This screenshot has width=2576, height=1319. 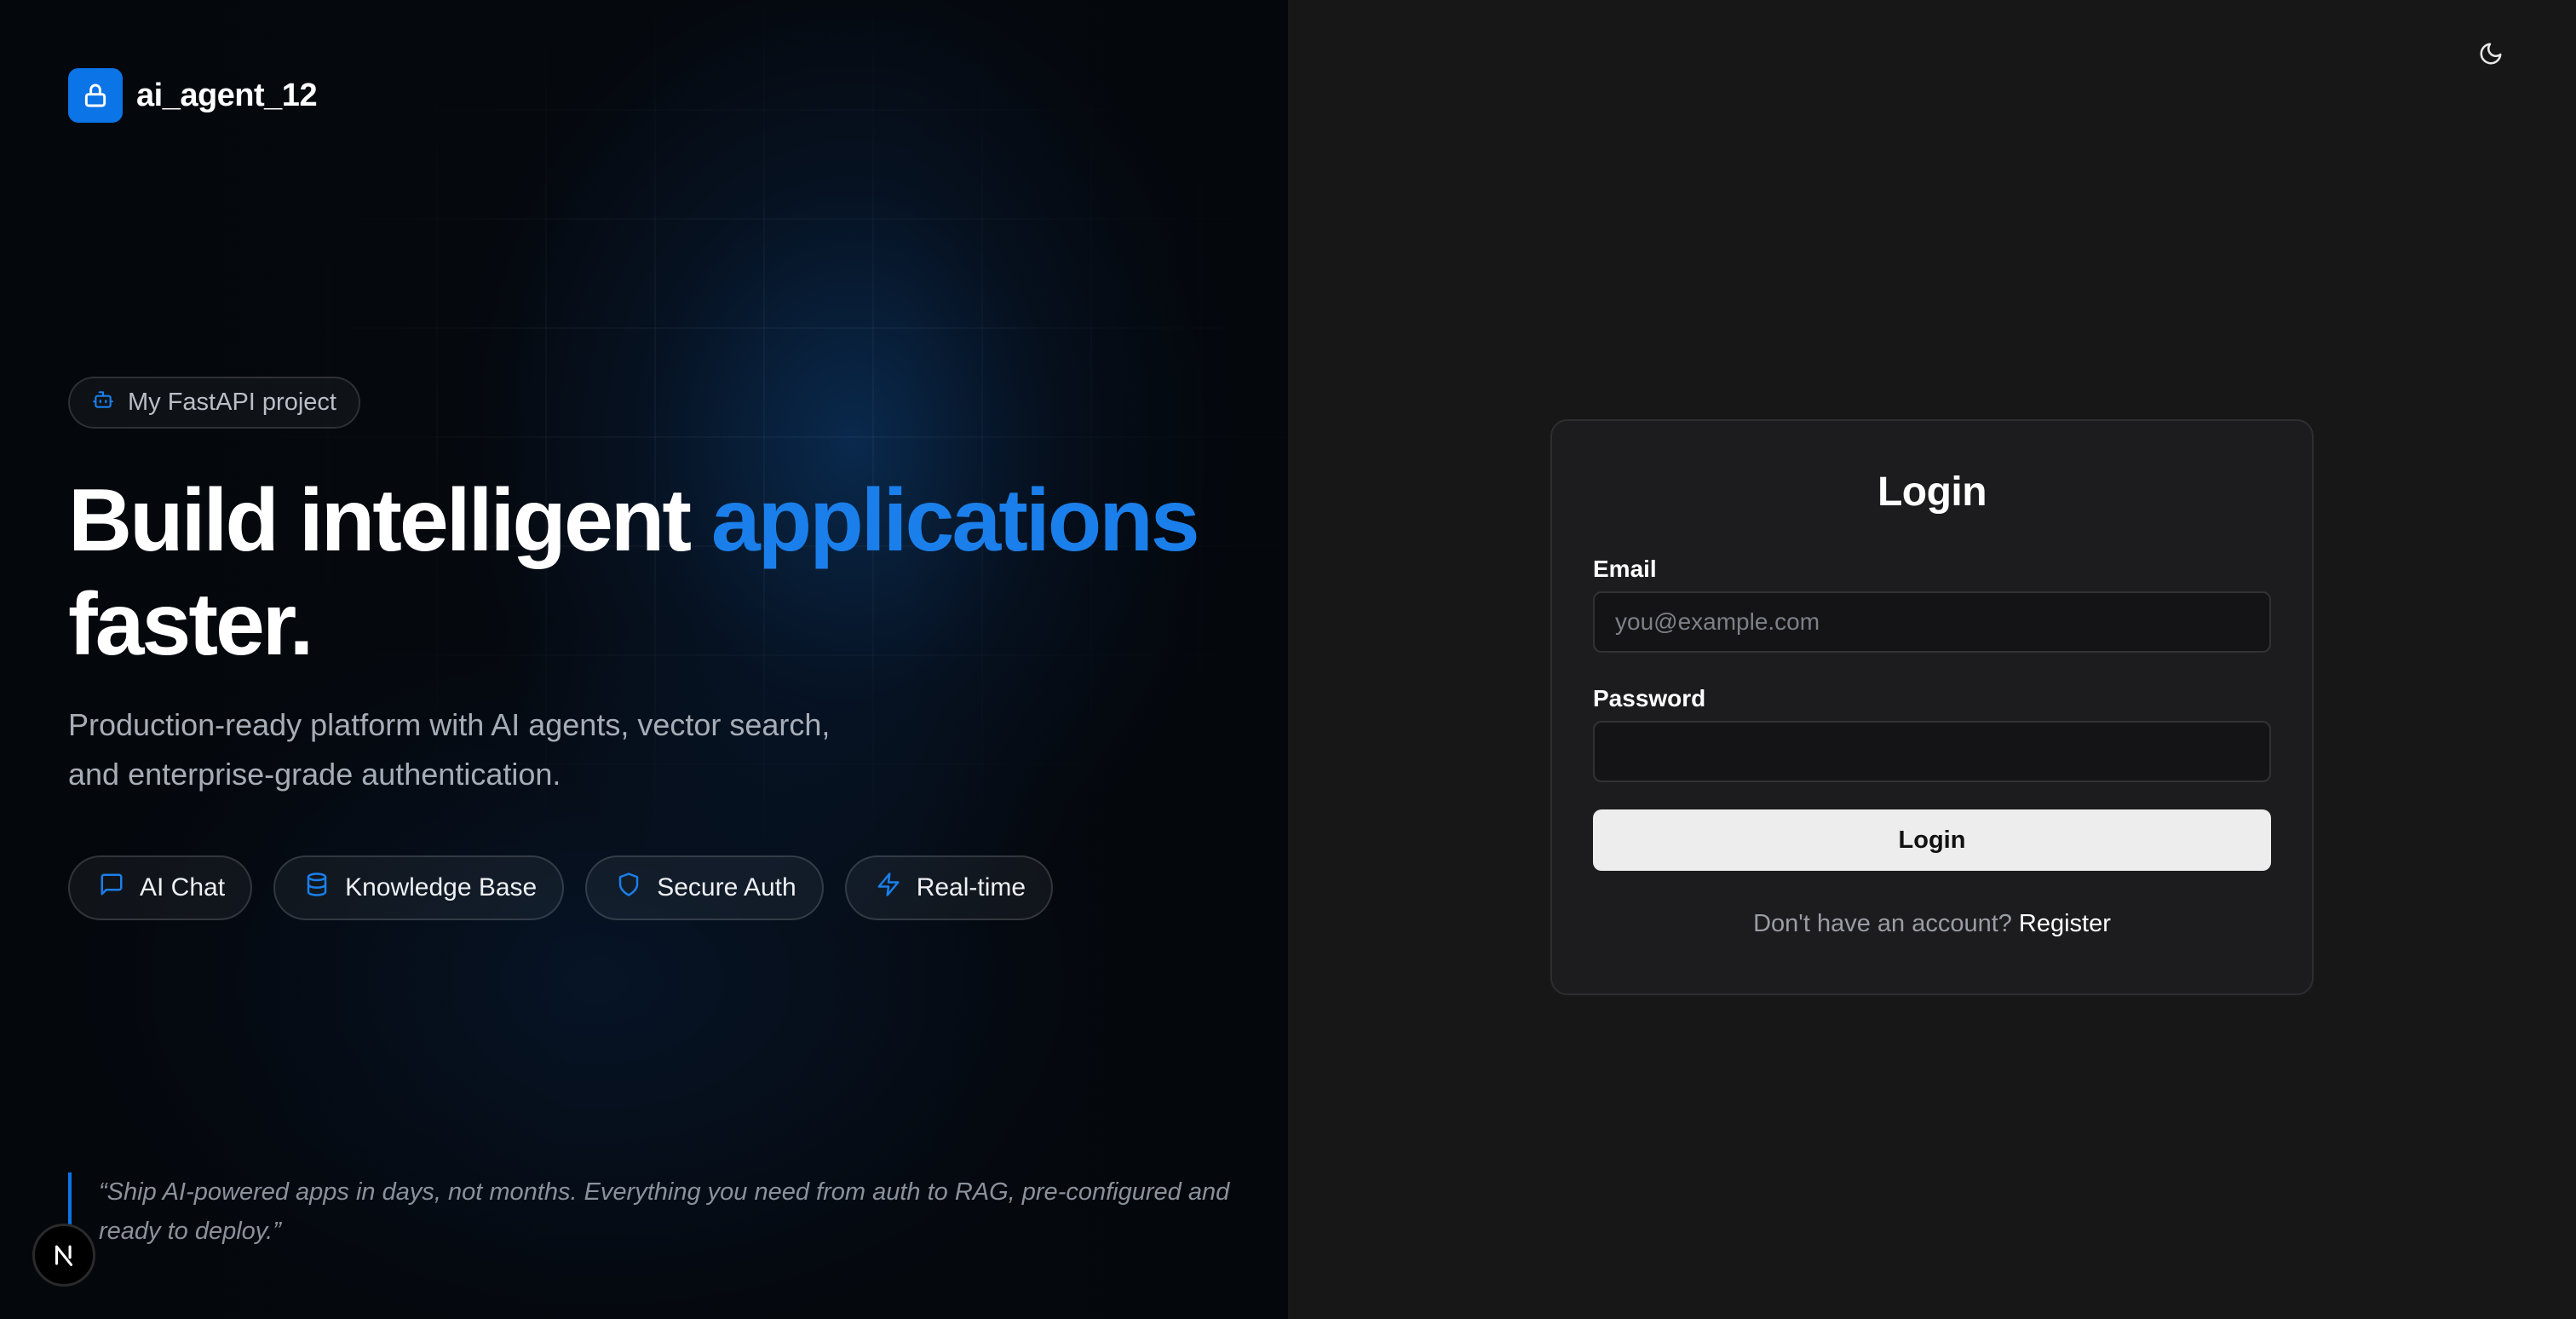 I want to click on message-square-icon, so click(x=111, y=888).